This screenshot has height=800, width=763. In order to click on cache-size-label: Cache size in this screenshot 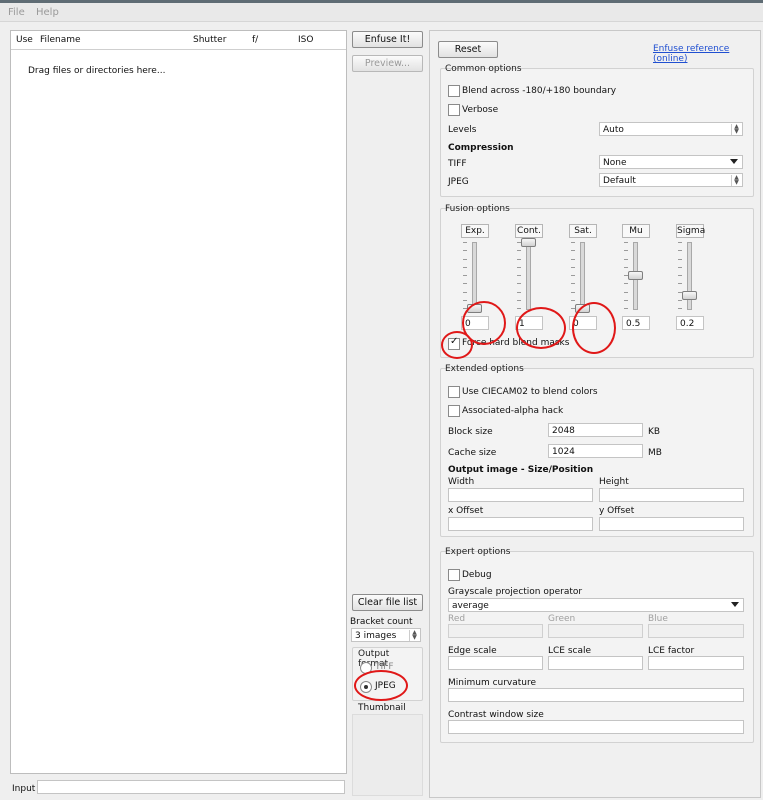, I will do `click(472, 453)`.